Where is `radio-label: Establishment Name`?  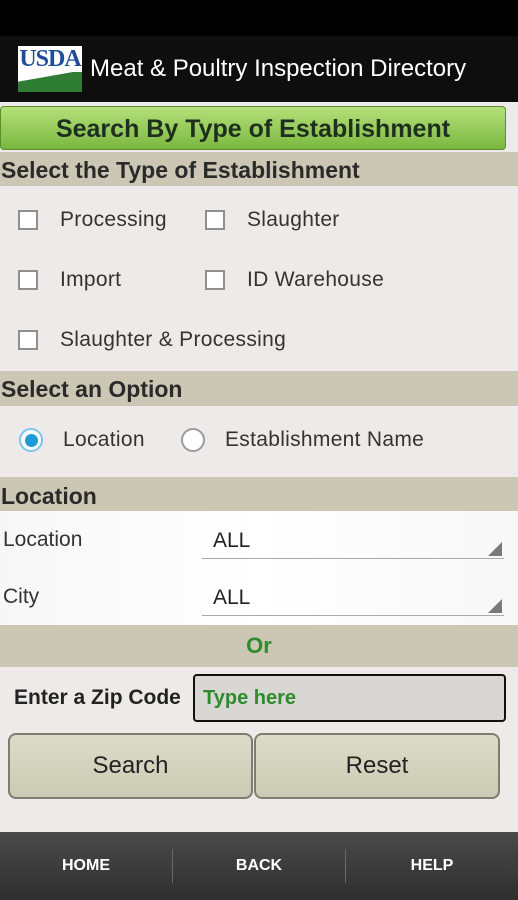
radio-label: Establishment Name is located at coordinates (325, 439).